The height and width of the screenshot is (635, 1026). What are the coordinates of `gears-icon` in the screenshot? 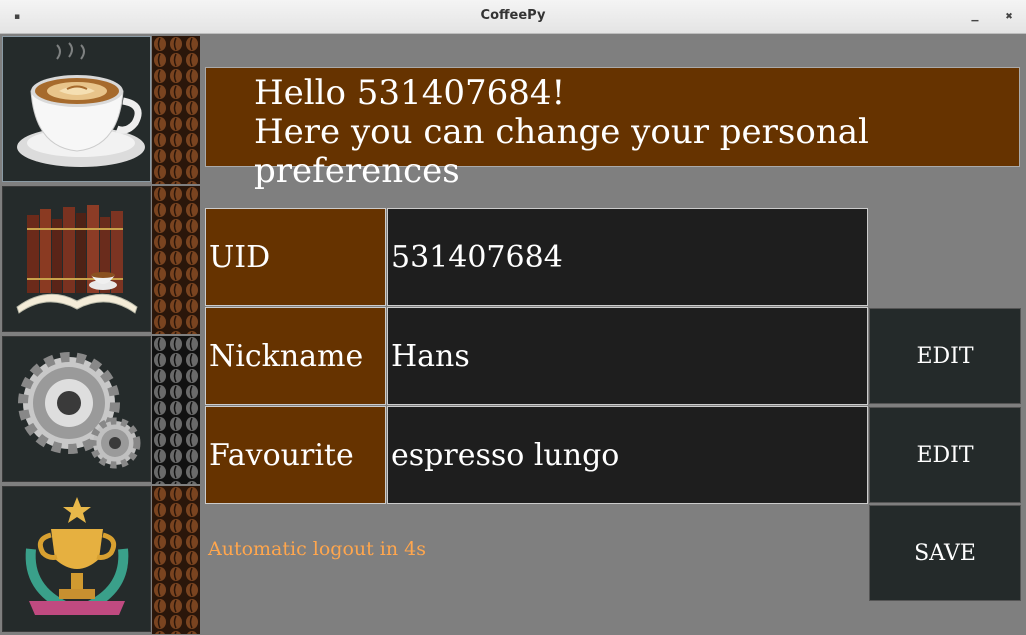 It's located at (78, 410).